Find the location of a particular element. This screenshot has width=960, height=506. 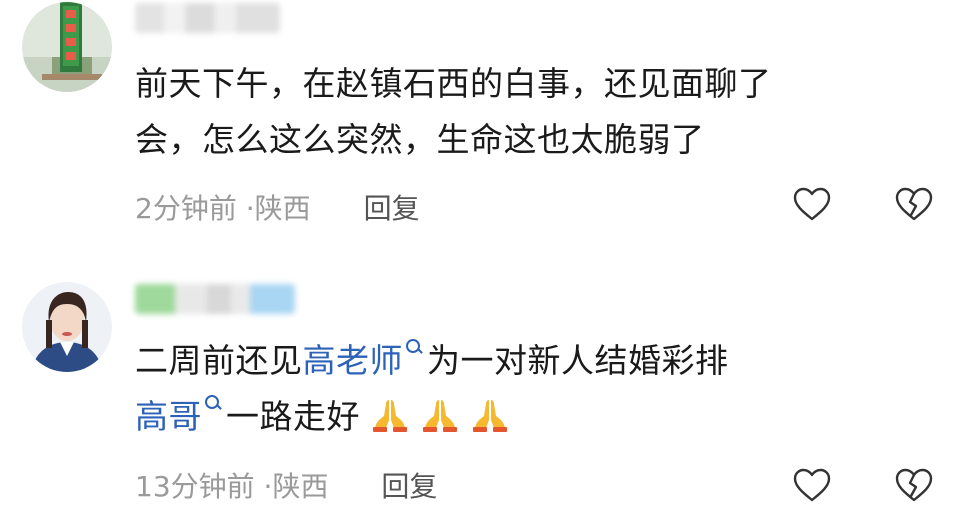

comment-meta: 13分钟前 ·陕西 回复 is located at coordinates (286, 485).